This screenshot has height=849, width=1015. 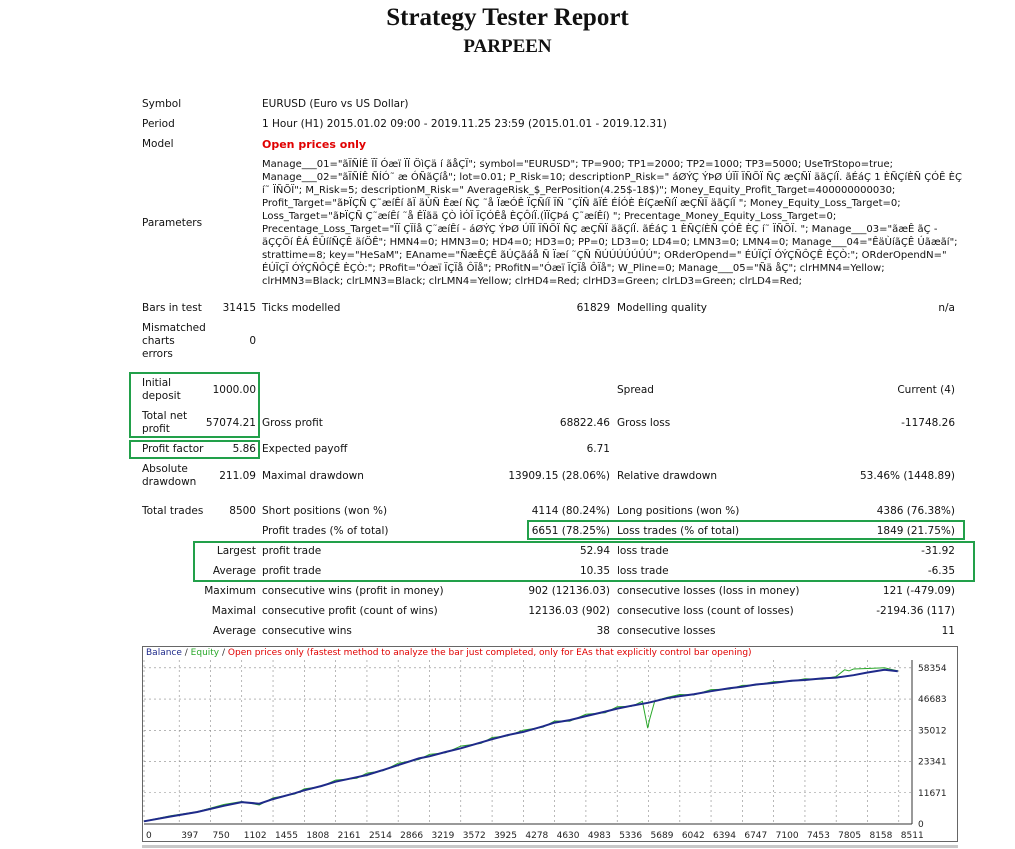 I want to click on x-tick-label: 1102, so click(x=255, y=836).